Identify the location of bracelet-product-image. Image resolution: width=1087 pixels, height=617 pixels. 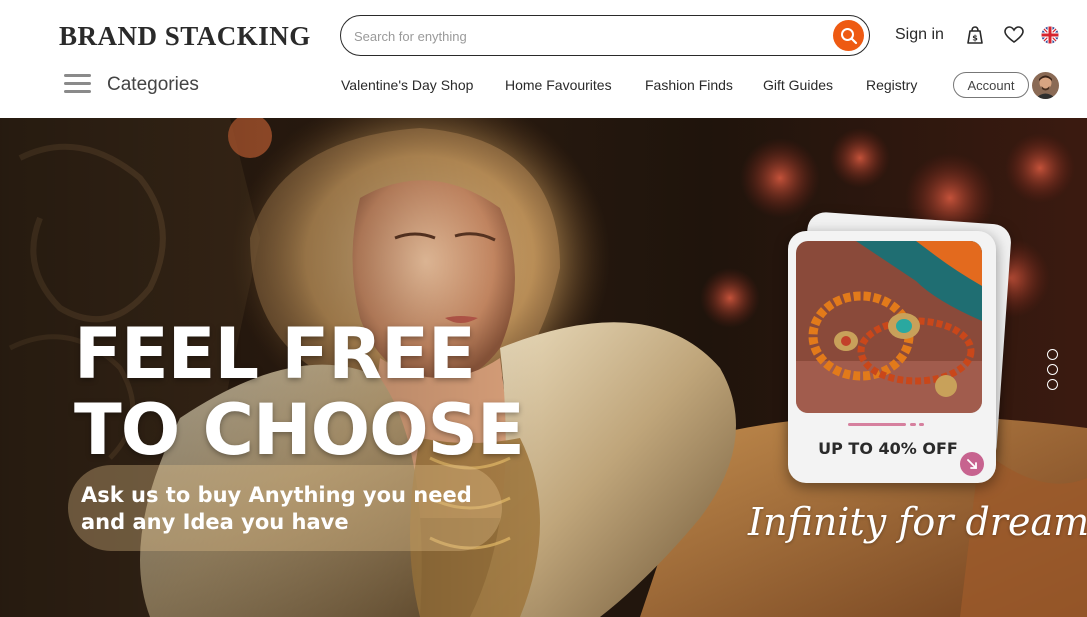
(889, 327).